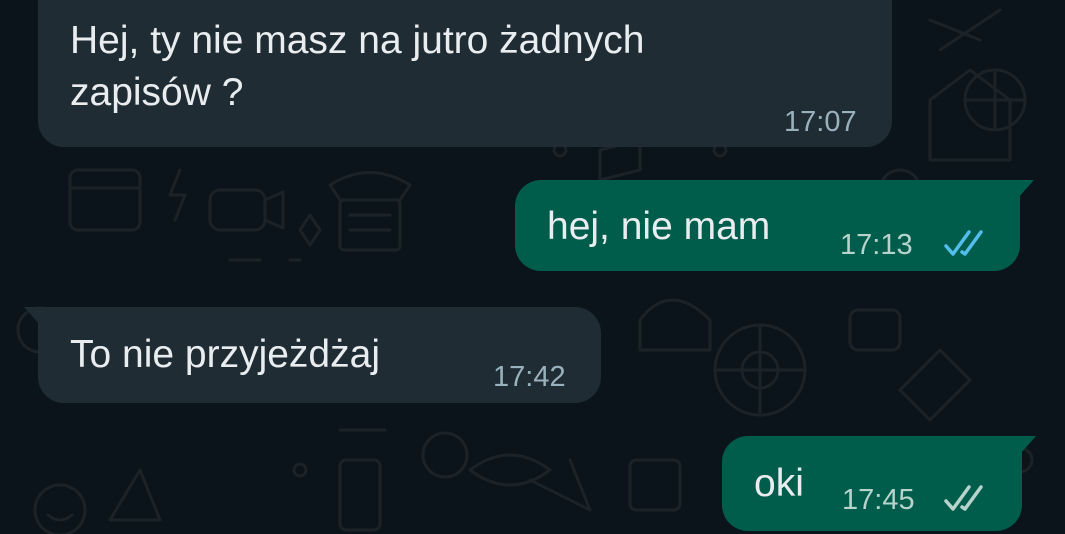 Image resolution: width=1065 pixels, height=534 pixels. Describe the element at coordinates (820, 122) in the screenshot. I see `message-timestamp: 17:07` at that location.